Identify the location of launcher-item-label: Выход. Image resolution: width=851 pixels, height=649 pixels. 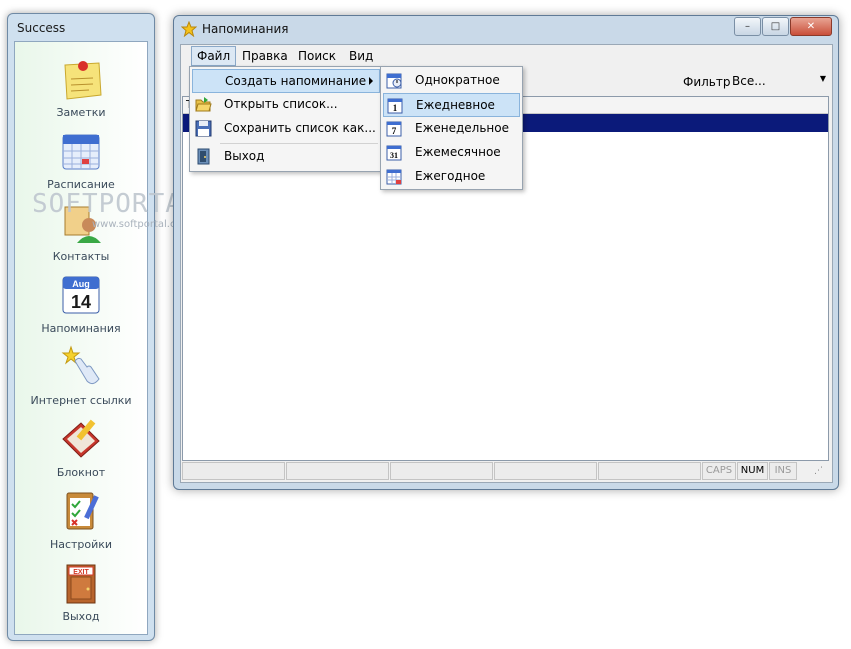
(81, 616).